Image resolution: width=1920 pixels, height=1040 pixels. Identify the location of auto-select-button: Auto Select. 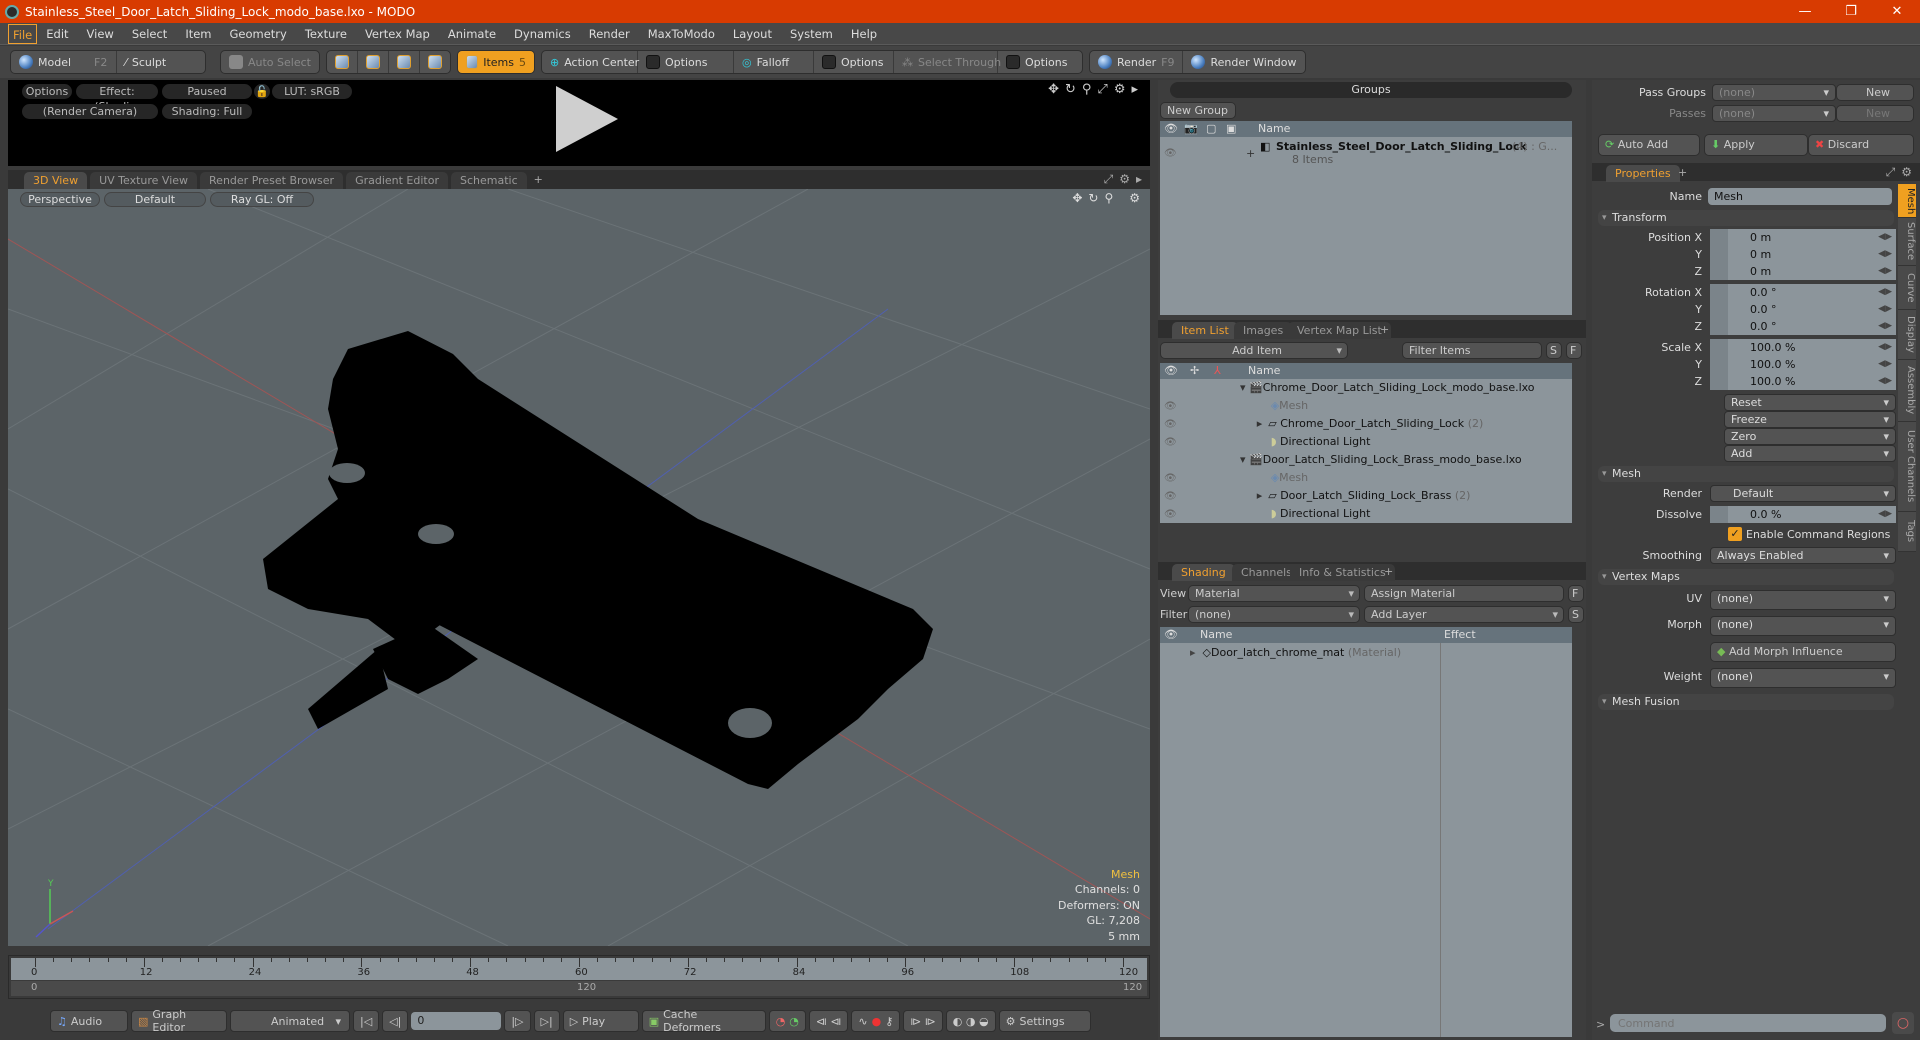
(270, 62).